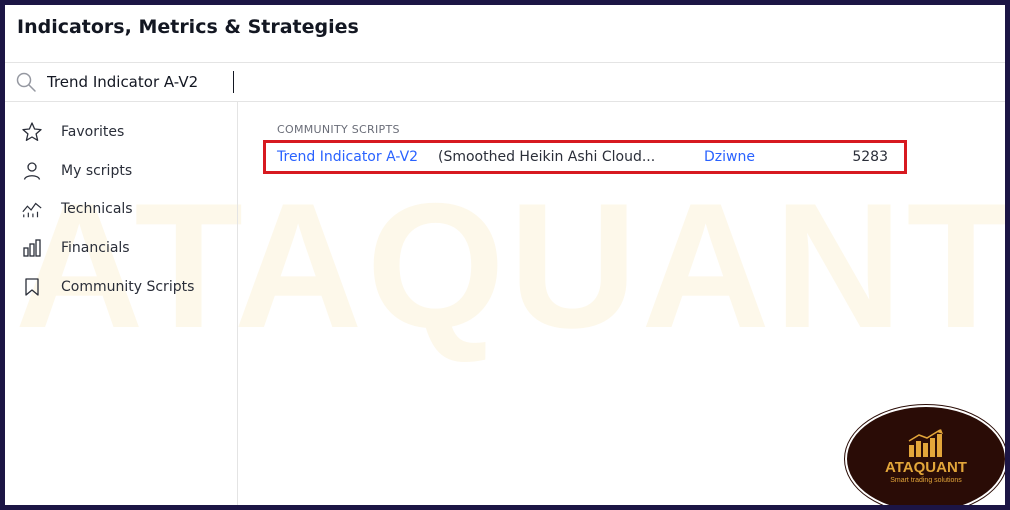  What do you see at coordinates (32, 209) in the screenshot?
I see `chart-line-icon` at bounding box center [32, 209].